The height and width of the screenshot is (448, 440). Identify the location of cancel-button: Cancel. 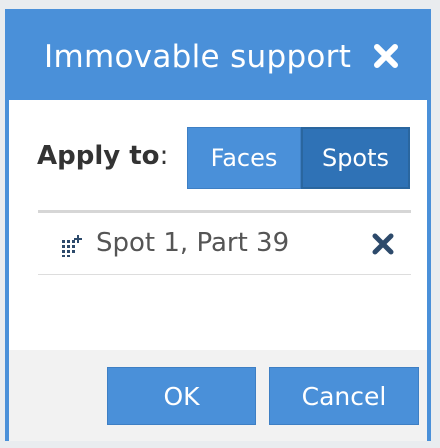
(344, 396).